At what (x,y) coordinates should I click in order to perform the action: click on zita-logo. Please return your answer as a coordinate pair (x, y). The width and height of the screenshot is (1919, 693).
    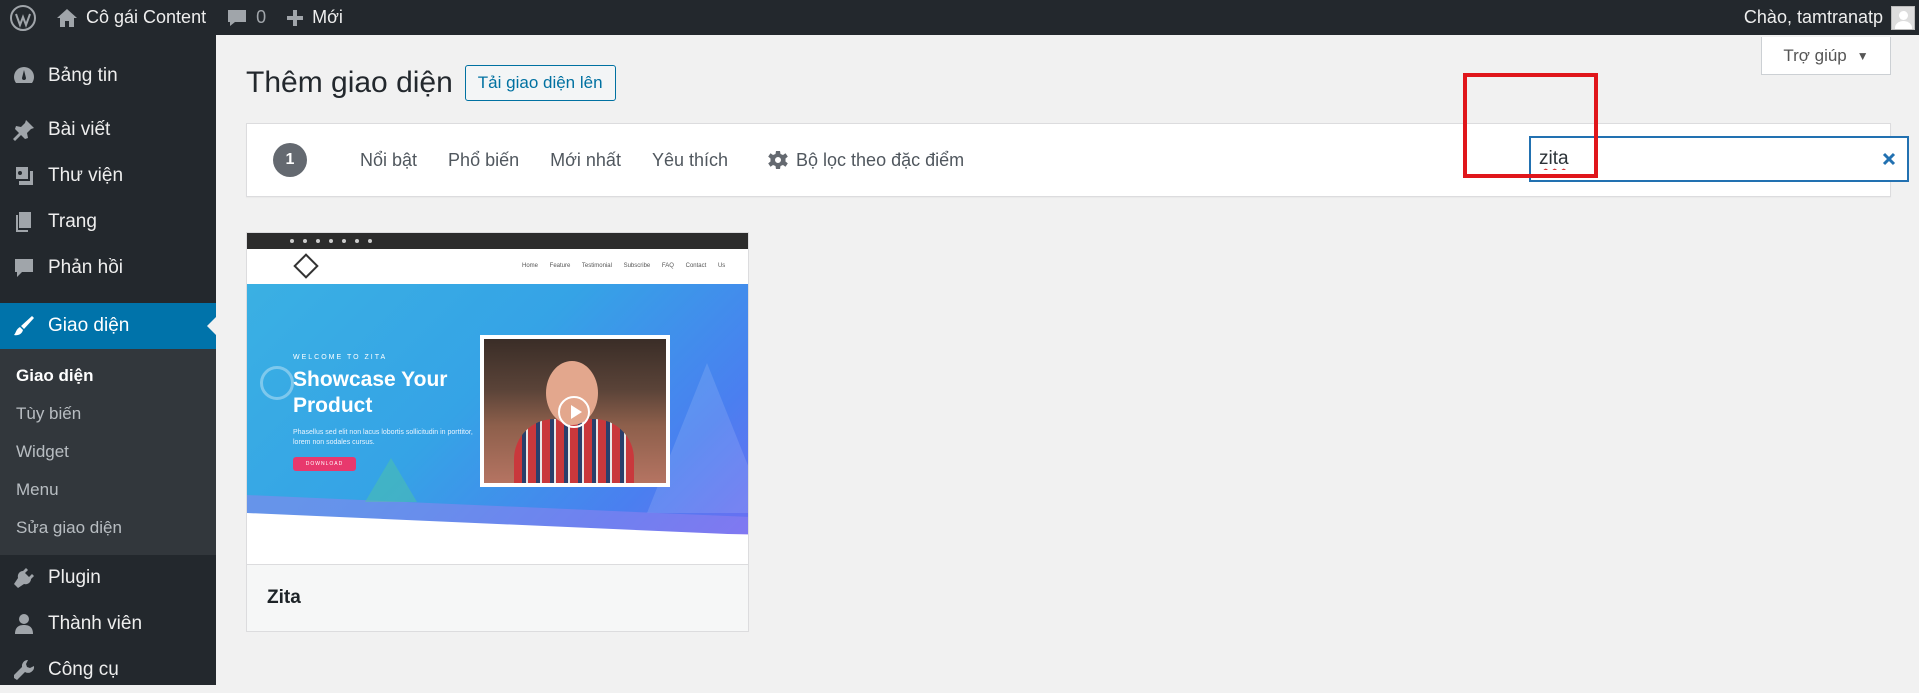
    Looking at the image, I should click on (306, 266).